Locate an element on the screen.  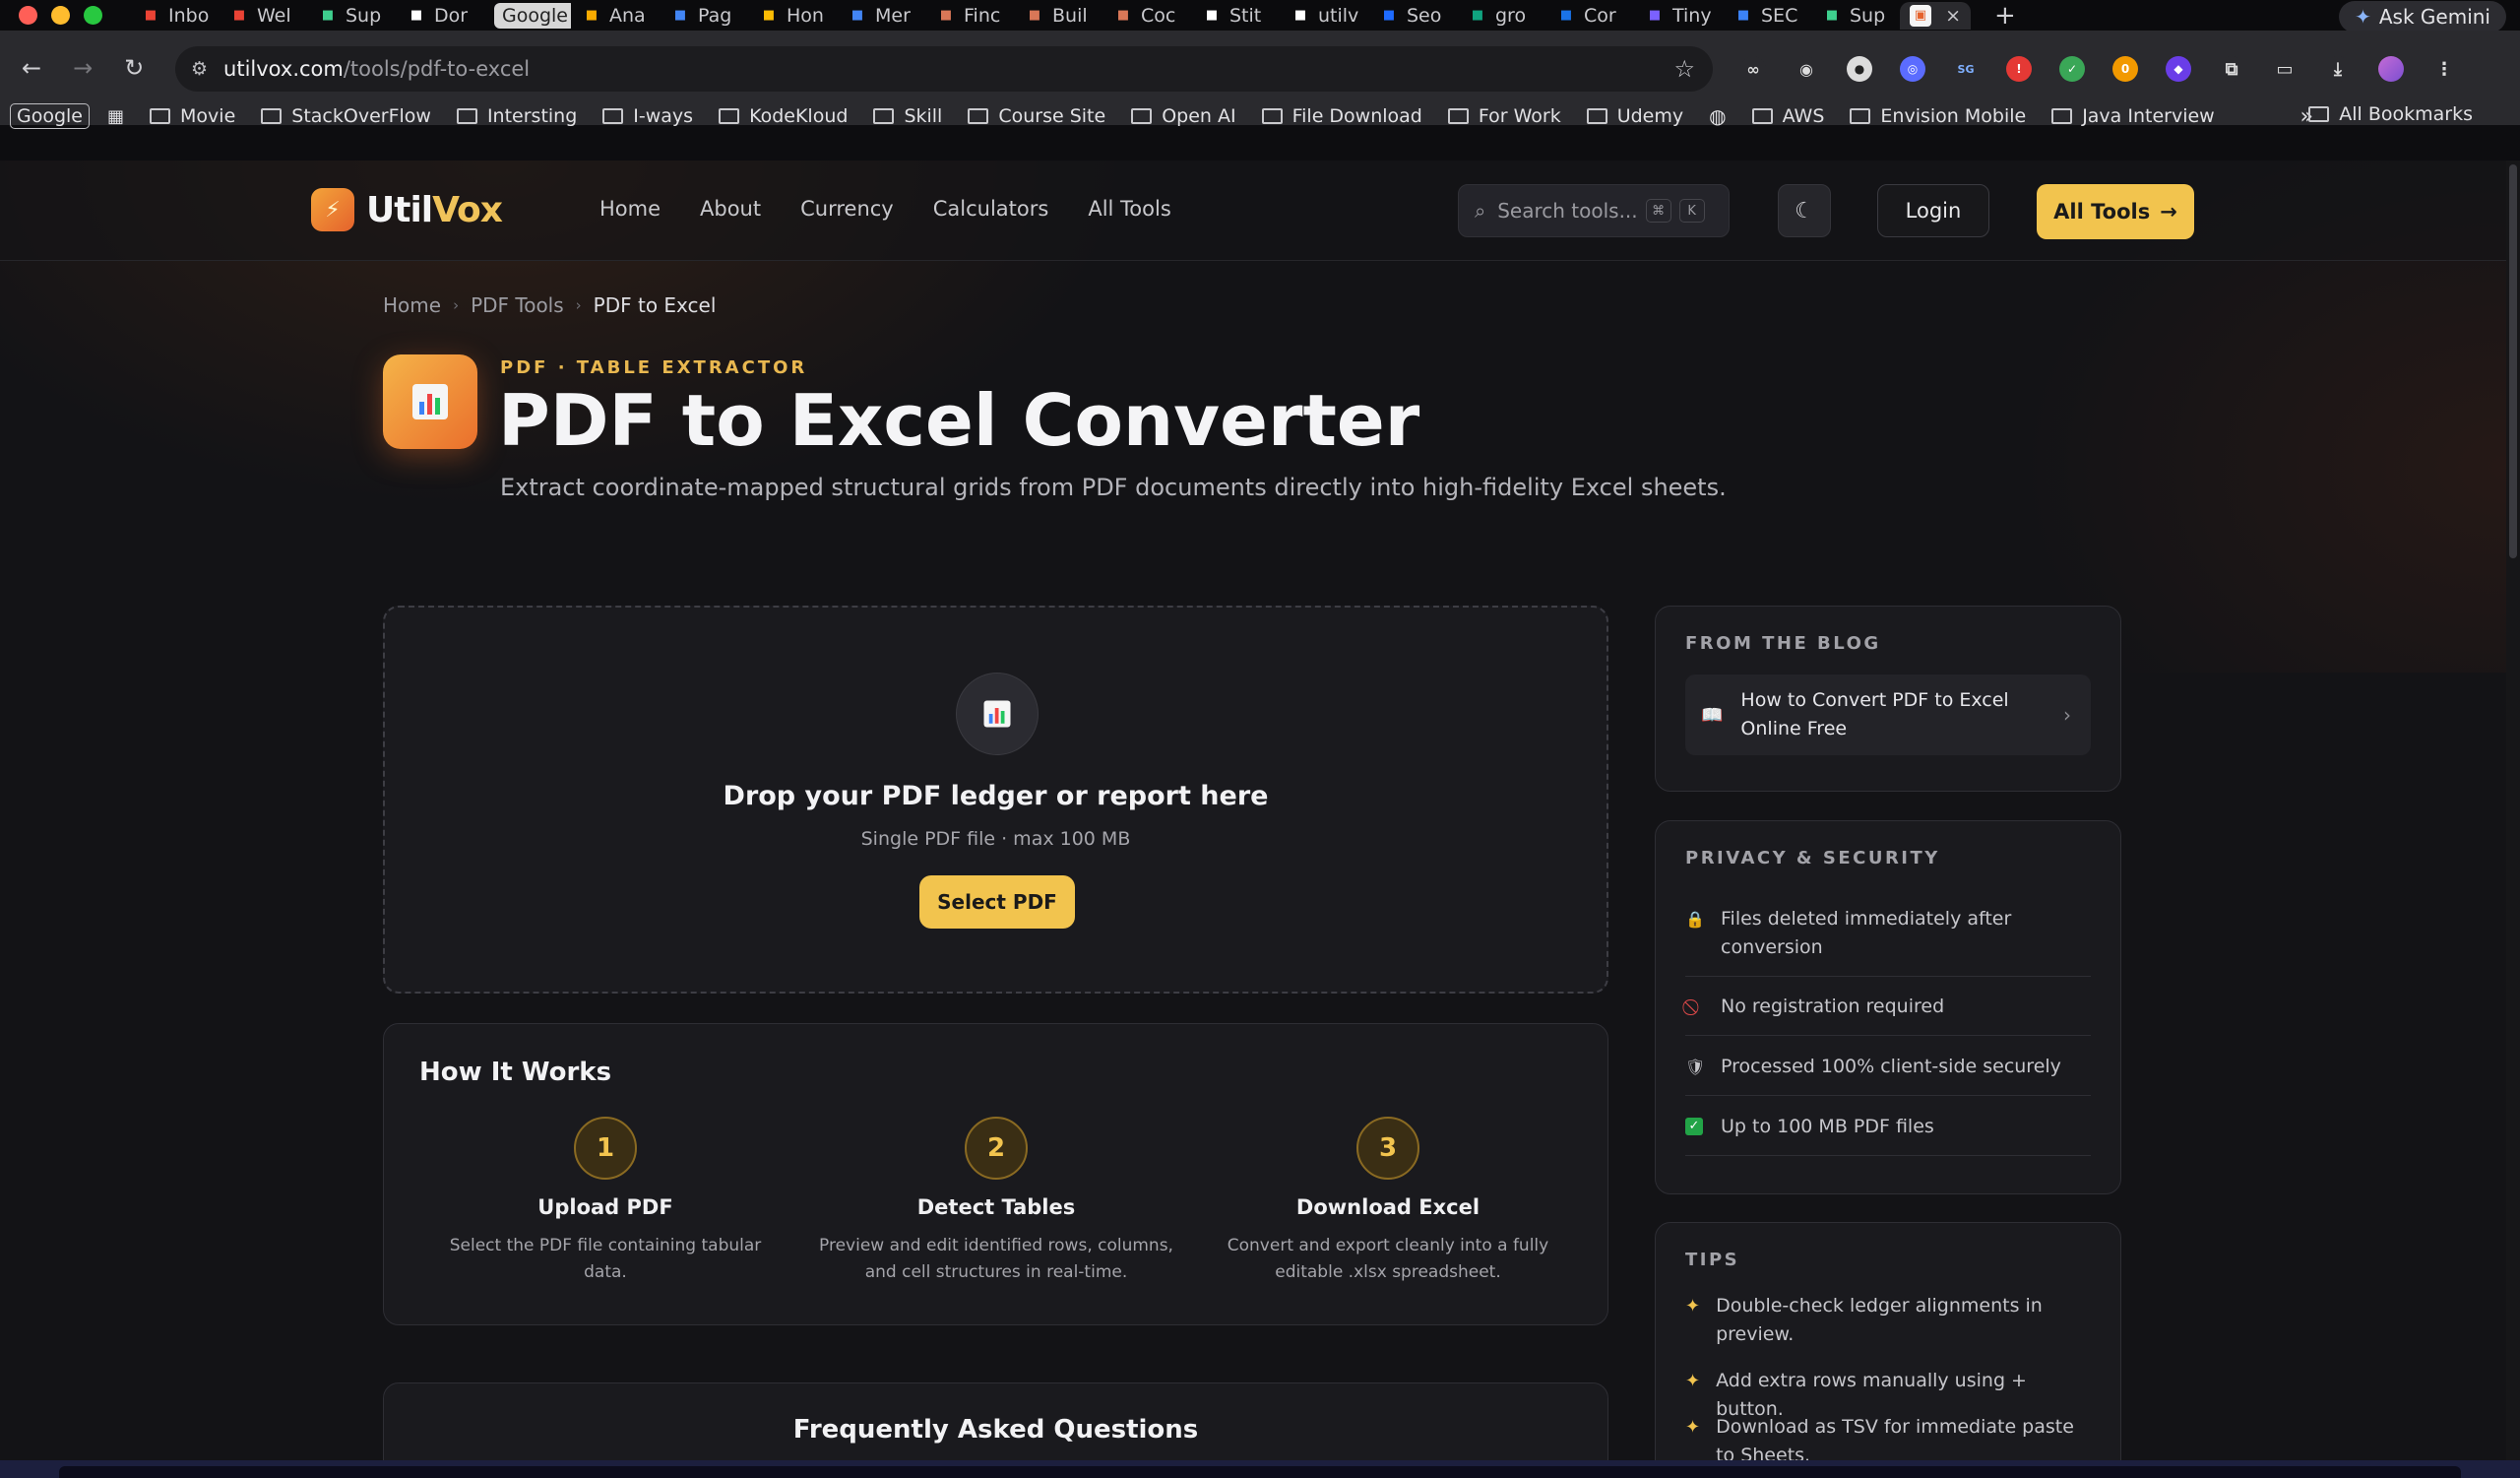
nav-link-currency: Currency is located at coordinates (847, 209).